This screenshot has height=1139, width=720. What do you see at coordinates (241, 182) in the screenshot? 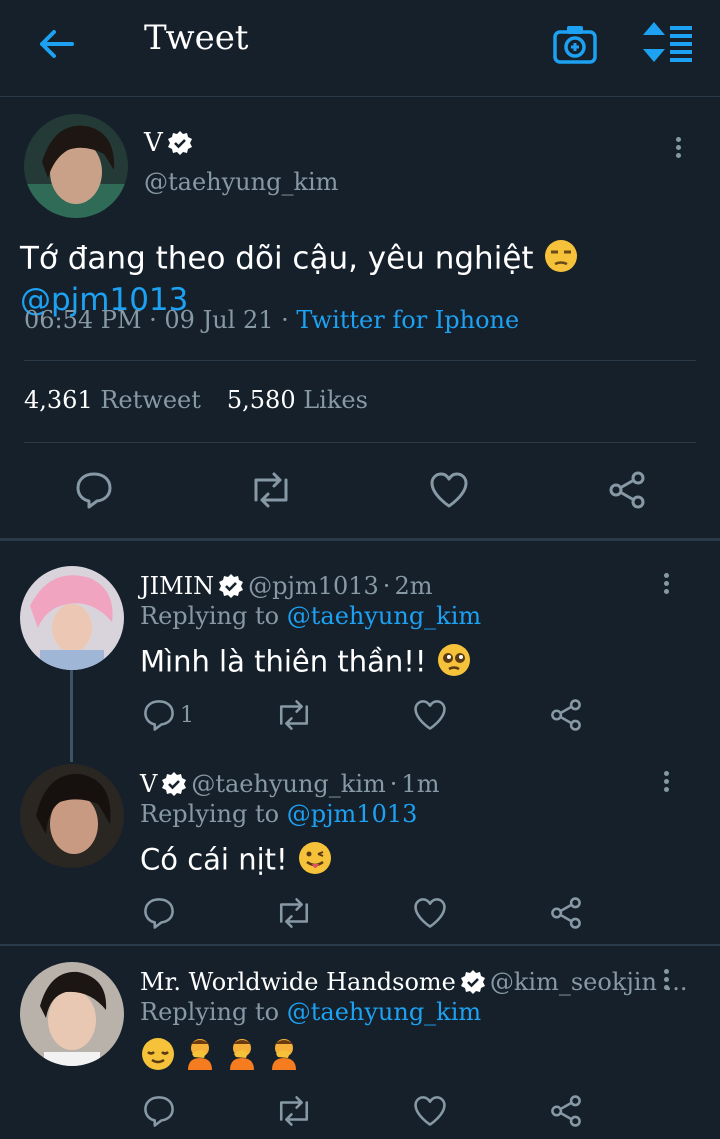
I see `author-handle: @taehyung_kim` at bounding box center [241, 182].